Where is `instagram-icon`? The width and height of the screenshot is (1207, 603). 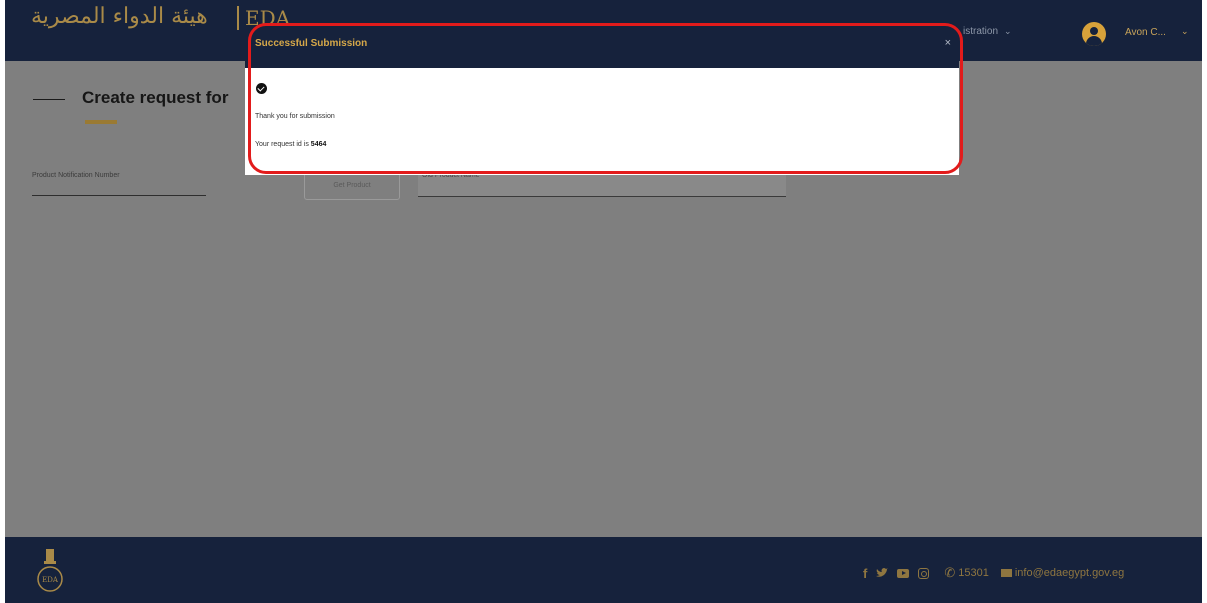 instagram-icon is located at coordinates (924, 573).